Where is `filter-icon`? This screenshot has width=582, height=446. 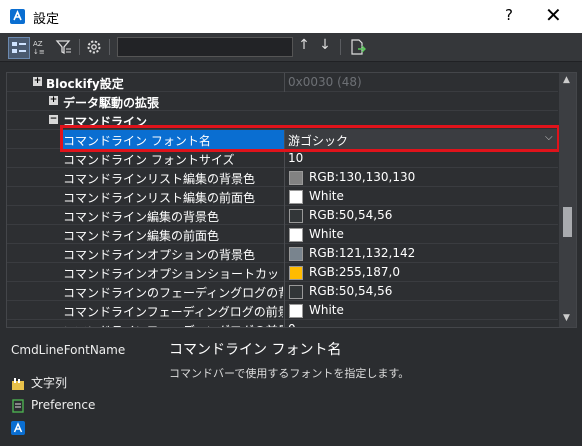
filter-icon is located at coordinates (64, 47).